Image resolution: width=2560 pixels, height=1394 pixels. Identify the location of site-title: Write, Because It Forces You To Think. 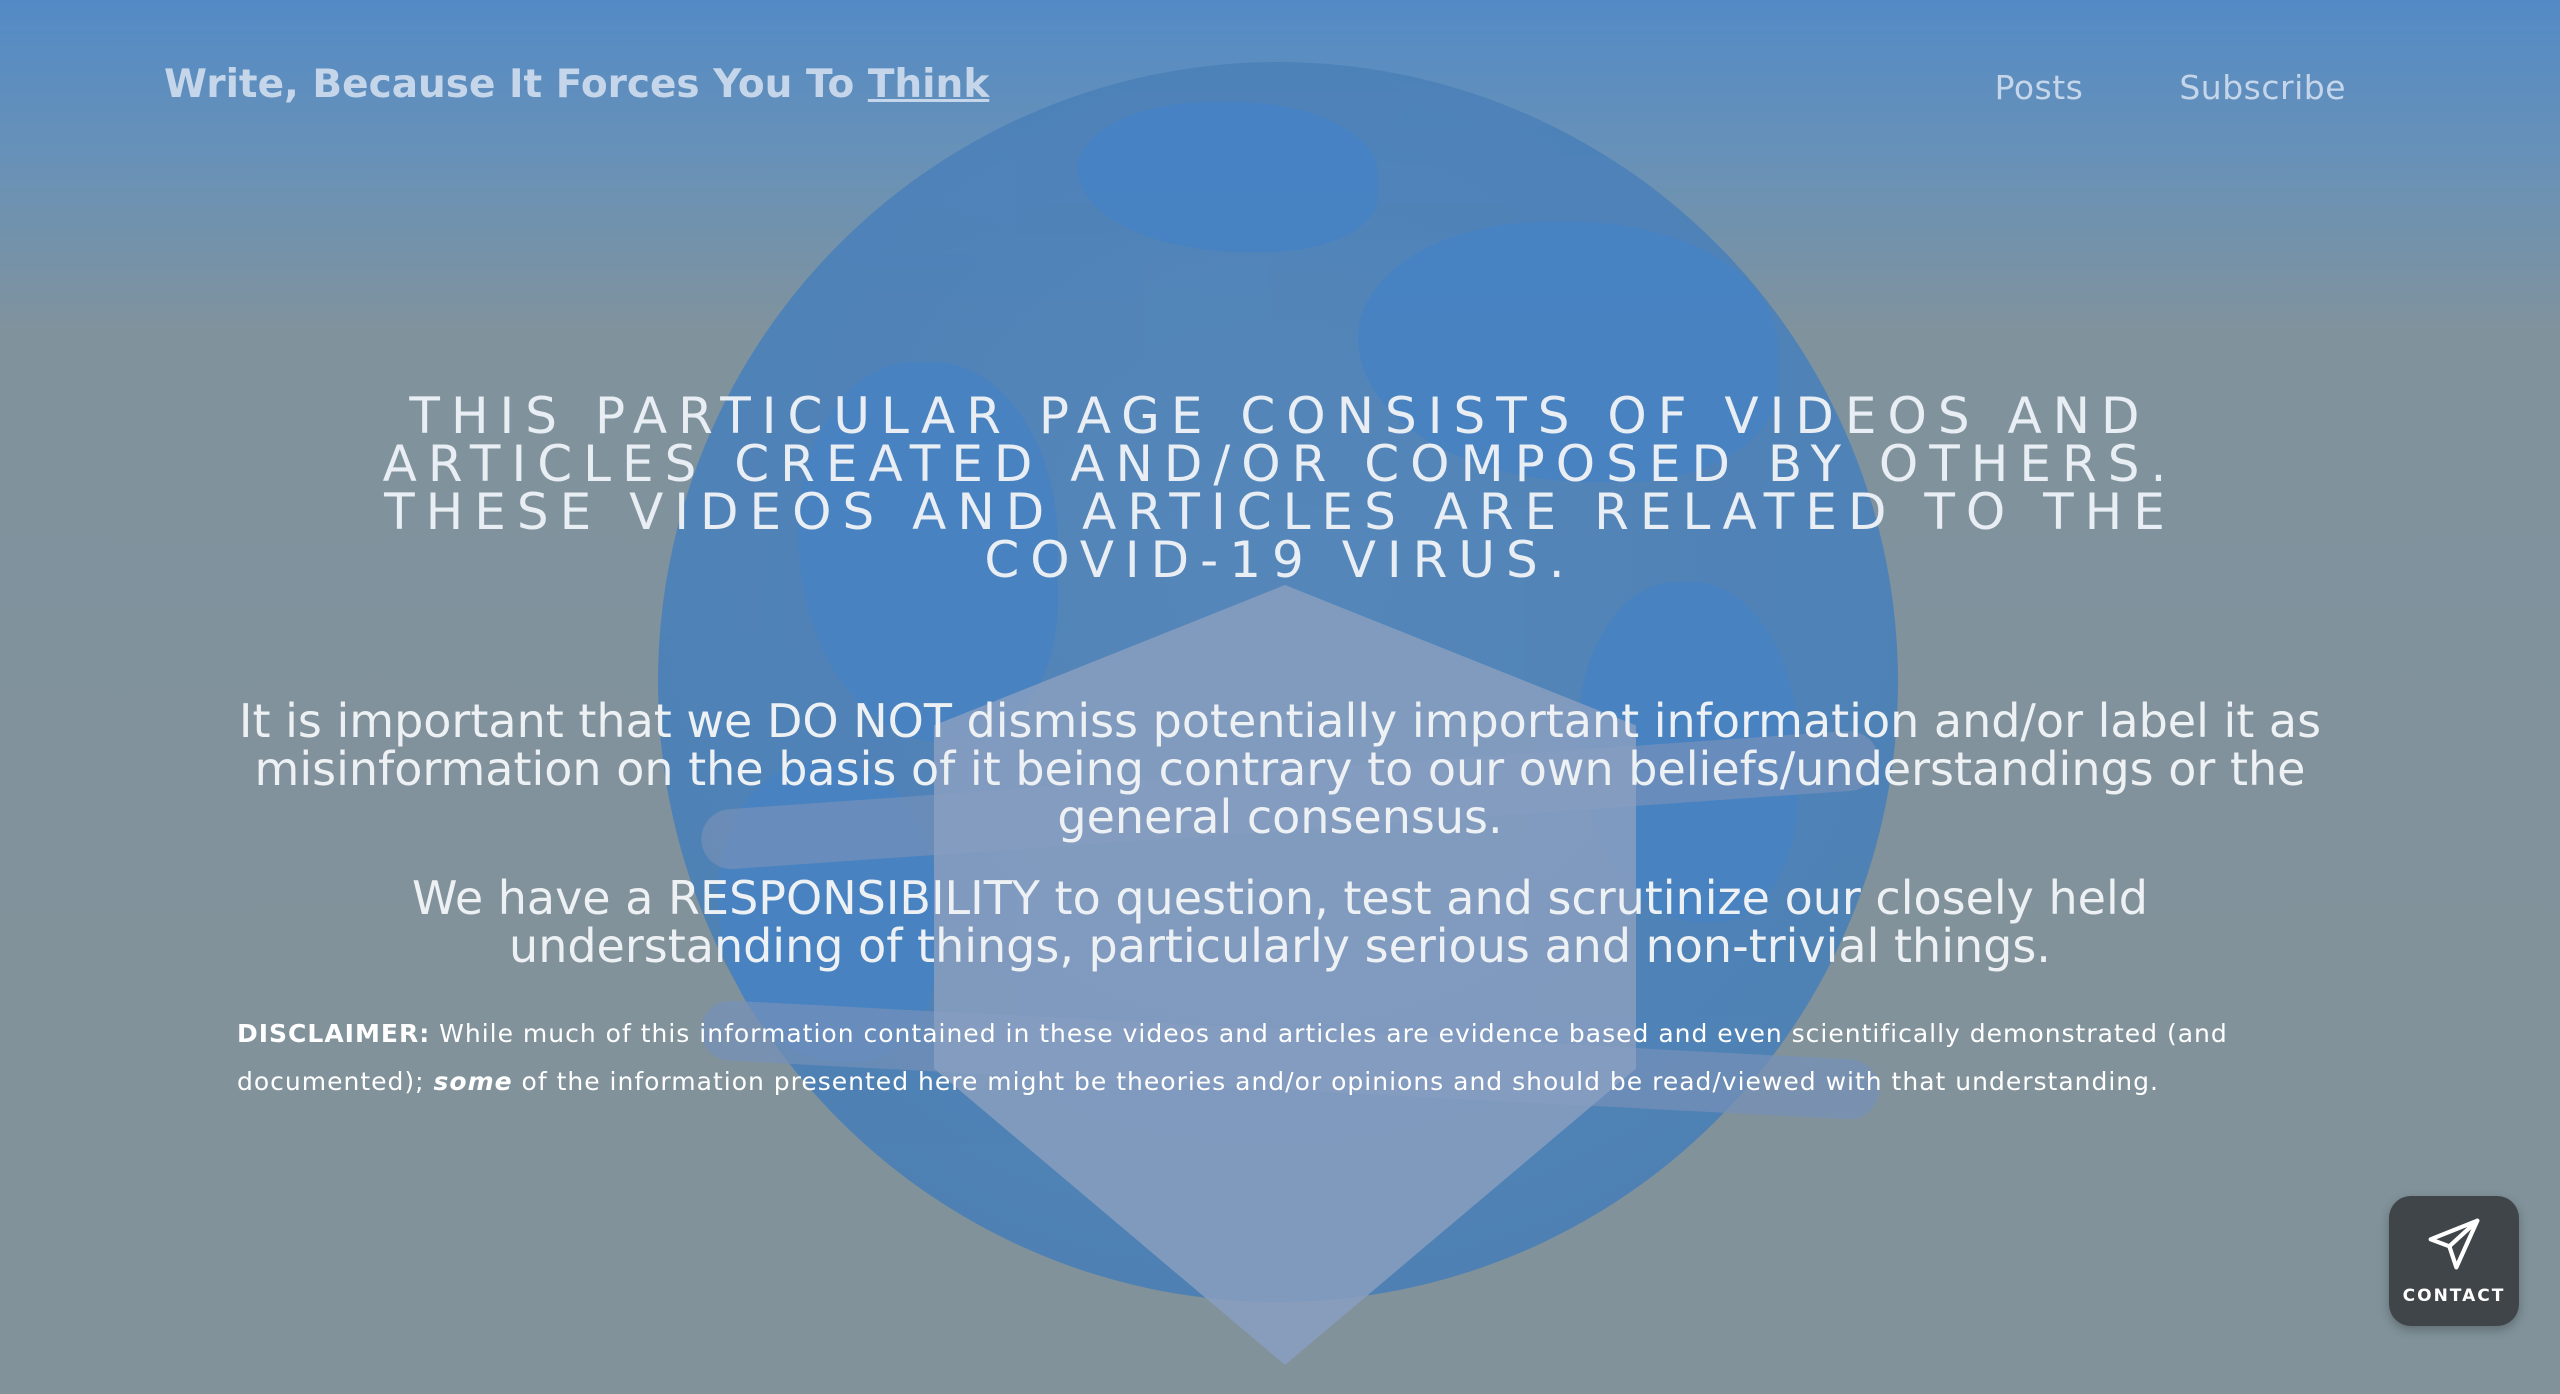
(576, 84).